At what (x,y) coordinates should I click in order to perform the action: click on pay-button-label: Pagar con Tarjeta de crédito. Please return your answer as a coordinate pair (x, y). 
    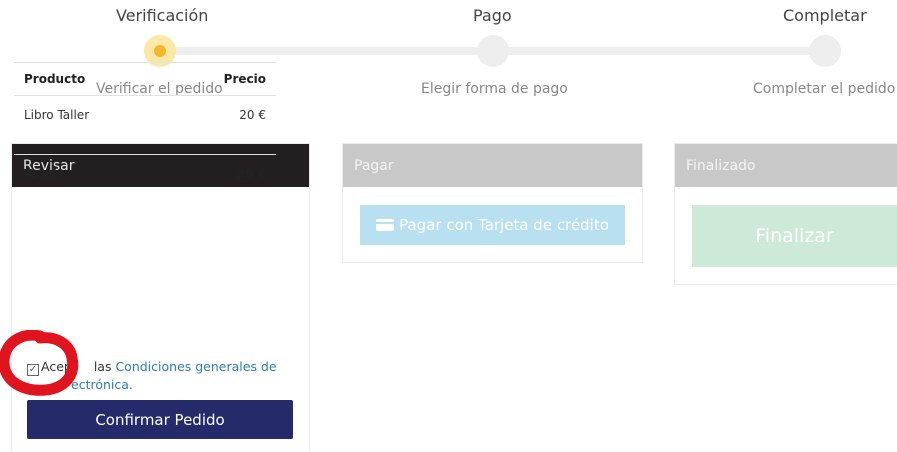
    Looking at the image, I should click on (504, 225).